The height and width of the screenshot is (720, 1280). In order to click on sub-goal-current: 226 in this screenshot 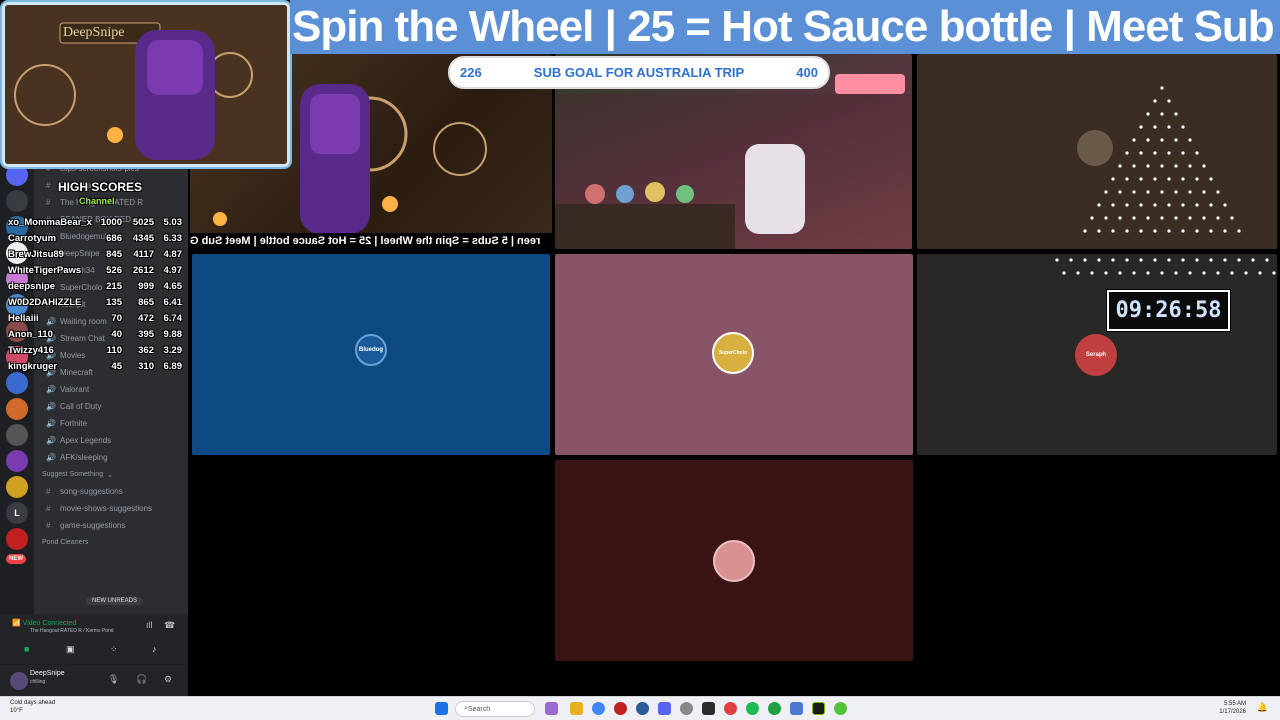, I will do `click(471, 72)`.